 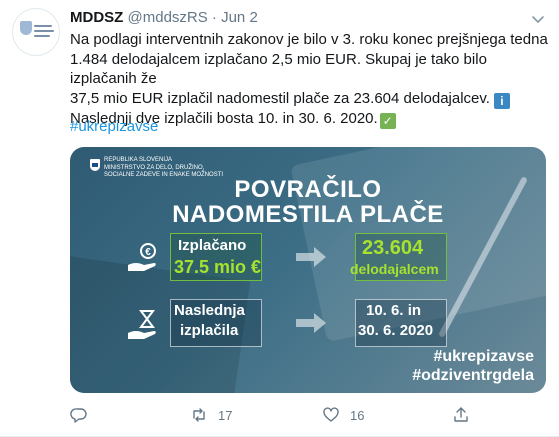 What do you see at coordinates (199, 415) in the screenshot?
I see `retweet-icon` at bounding box center [199, 415].